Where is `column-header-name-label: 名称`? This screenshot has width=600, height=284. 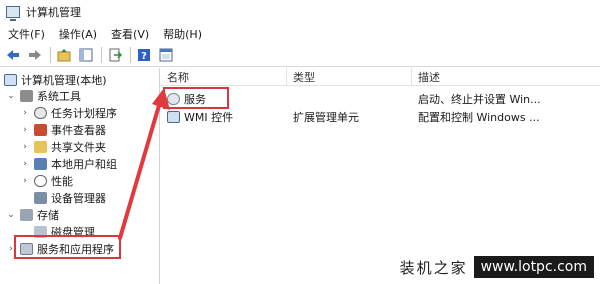
column-header-name-label: 名称 is located at coordinates (178, 77).